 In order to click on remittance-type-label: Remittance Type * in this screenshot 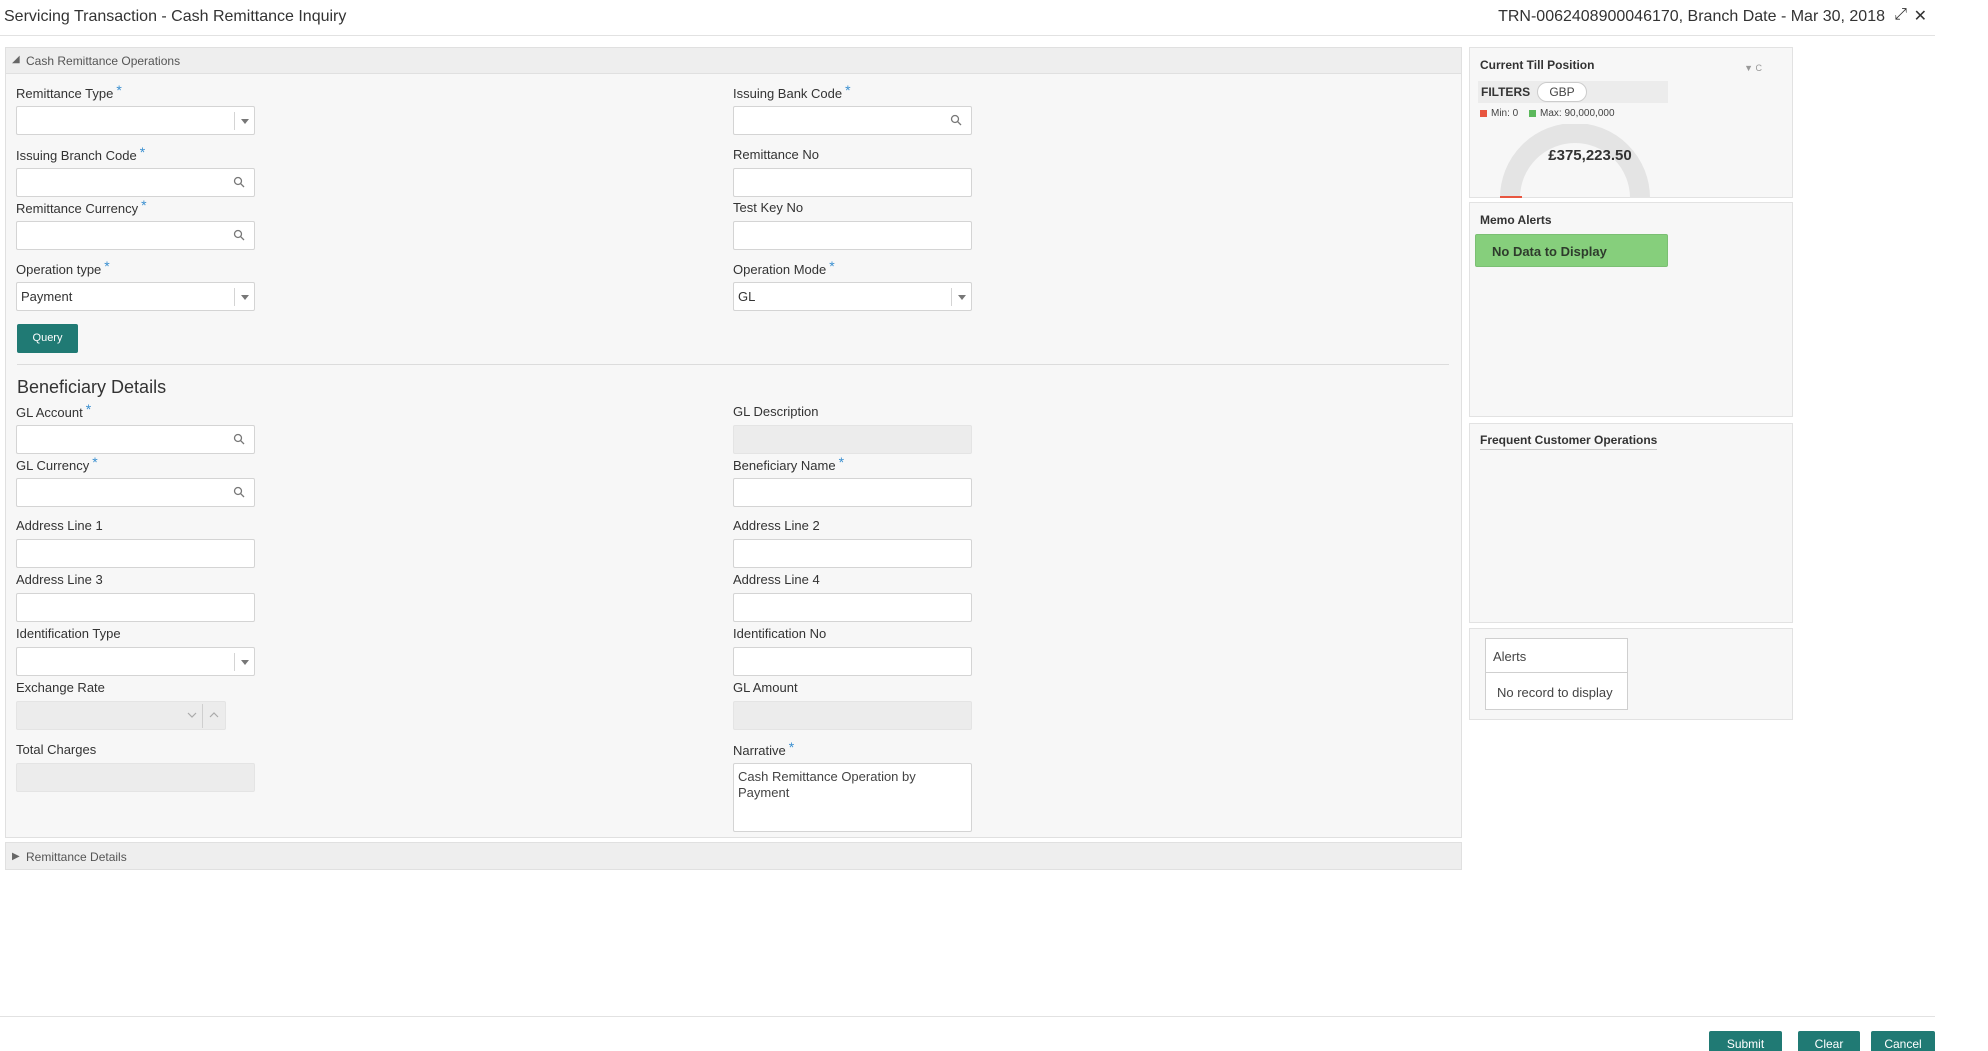, I will do `click(69, 91)`.